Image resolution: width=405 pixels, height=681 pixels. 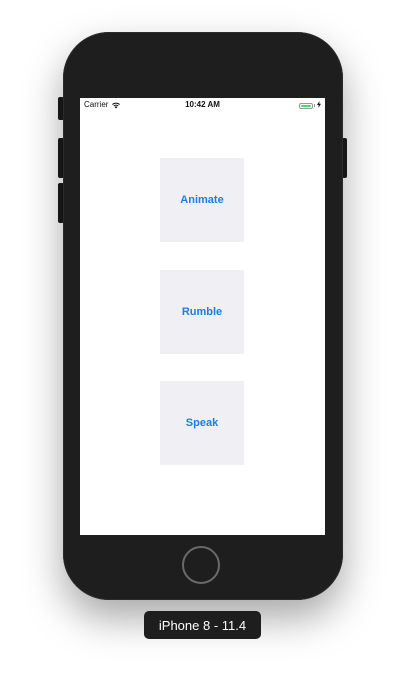 I want to click on status-bar: Carrier 10:42 AM, so click(x=202, y=104).